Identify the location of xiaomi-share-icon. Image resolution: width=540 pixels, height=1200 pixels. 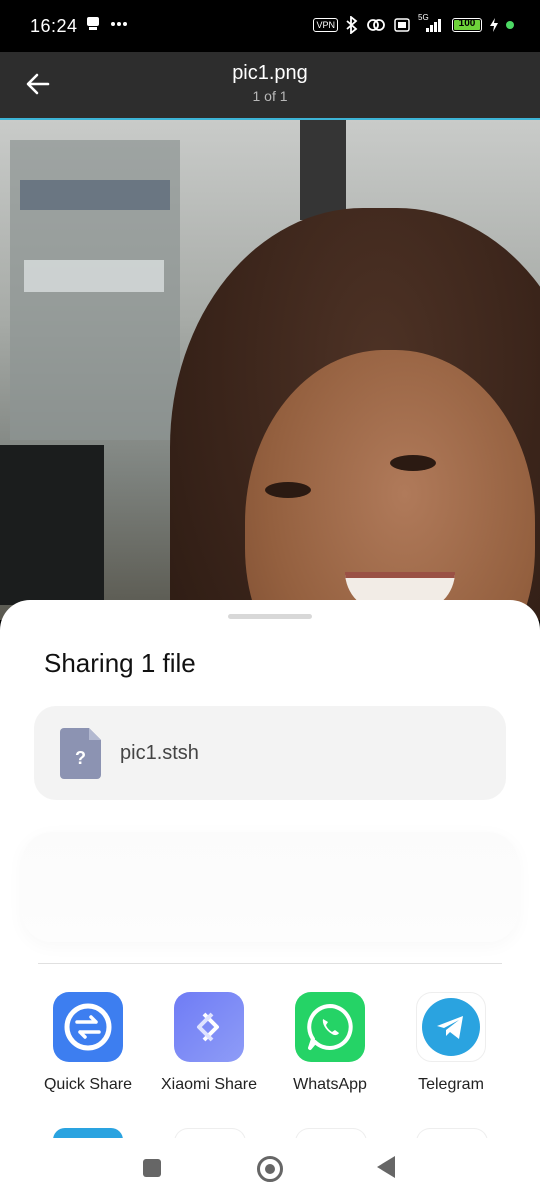
(209, 1027).